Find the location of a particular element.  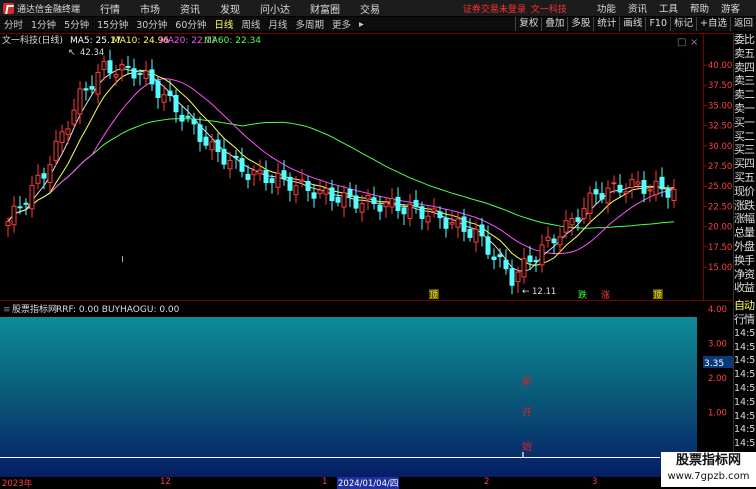

chart-toolbar: 复权 叠加 多股 统计 画线 F10 标记 +自选 返回 is located at coordinates (635, 24).